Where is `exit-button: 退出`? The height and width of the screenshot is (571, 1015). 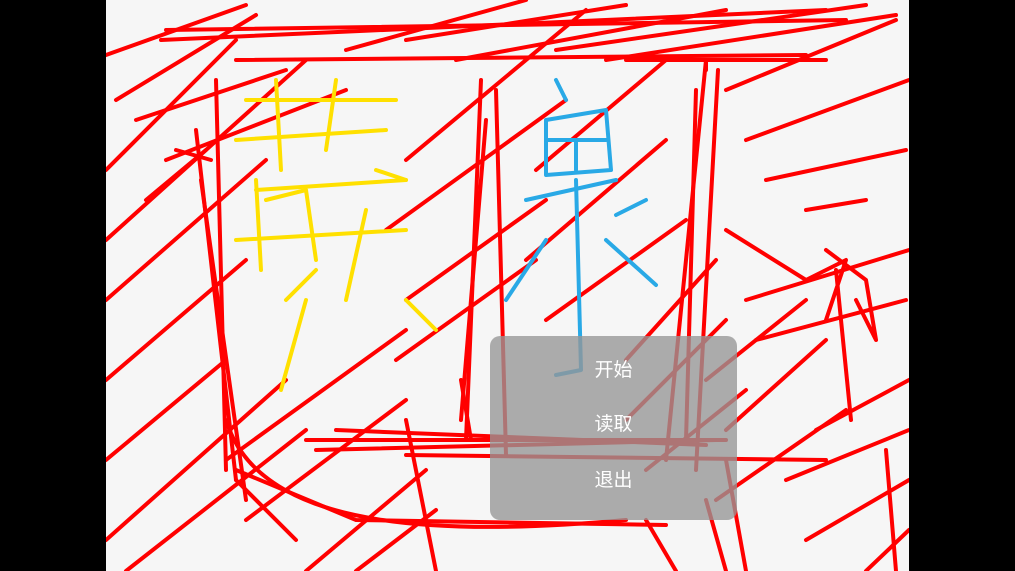 exit-button: 退出 is located at coordinates (613, 480).